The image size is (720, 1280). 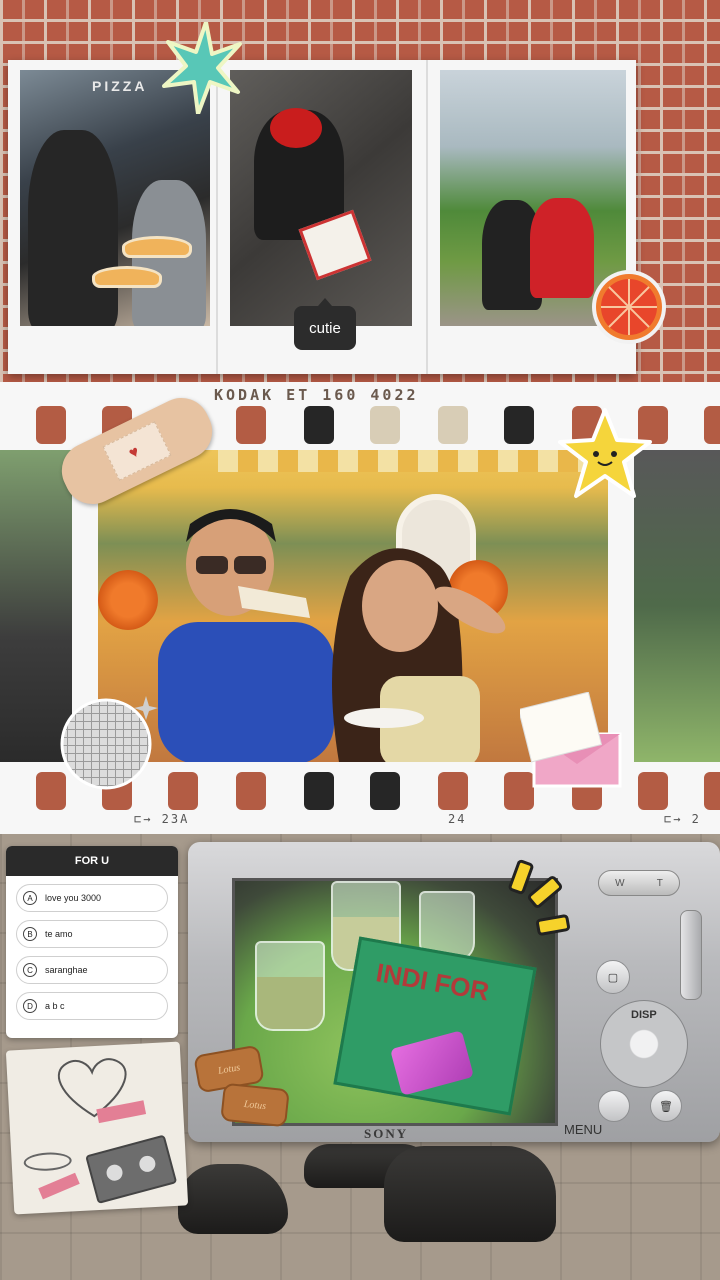 What do you see at coordinates (620, 883) in the screenshot?
I see `zoom-wide-label: W` at bounding box center [620, 883].